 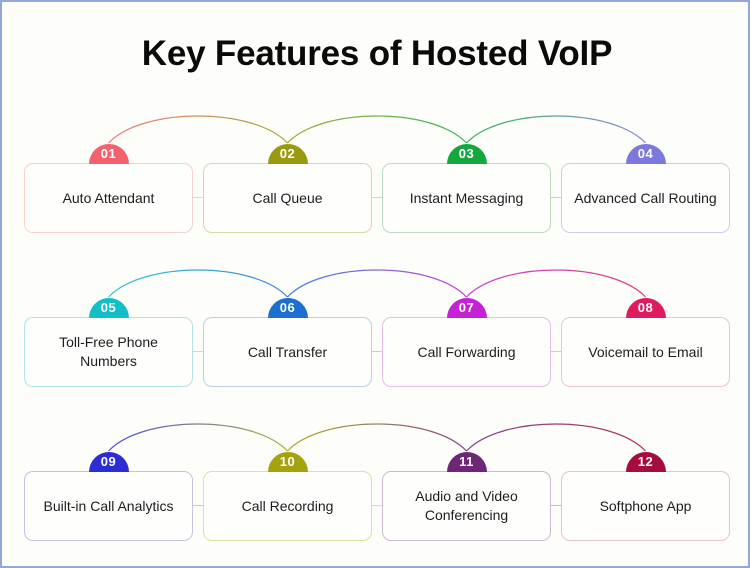 I want to click on feature-card-label: Advanced Call Routing, so click(x=645, y=197).